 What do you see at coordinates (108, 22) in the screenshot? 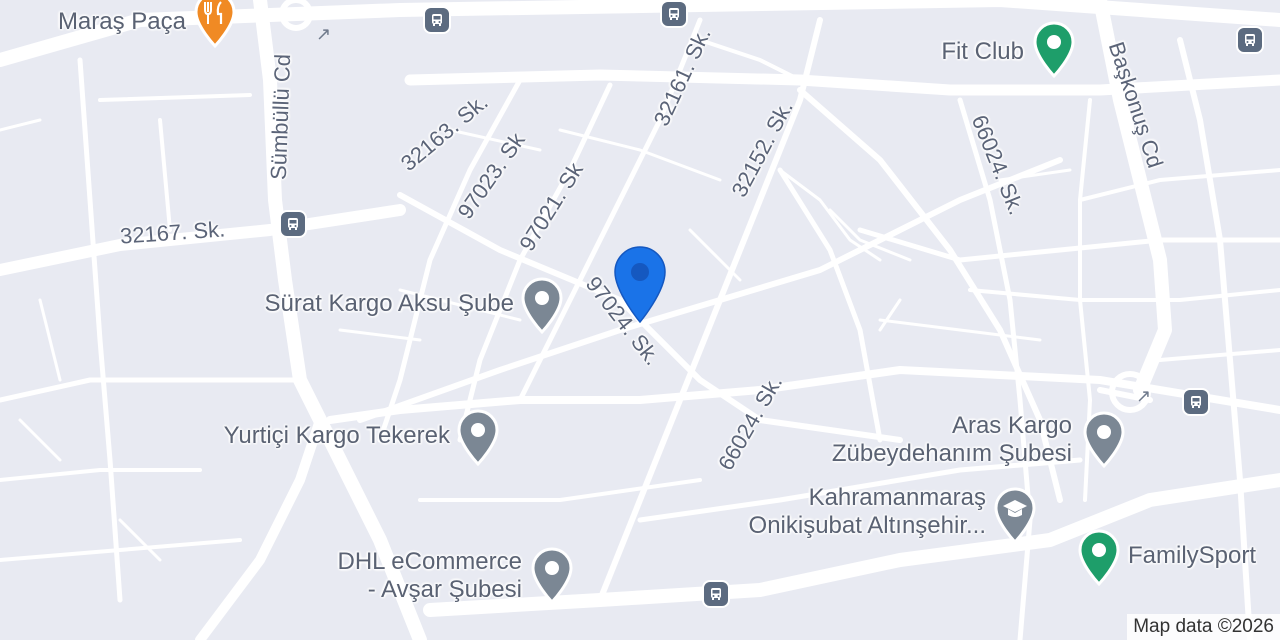
I see `poi-label-maras-paca: Maraş Paça` at bounding box center [108, 22].